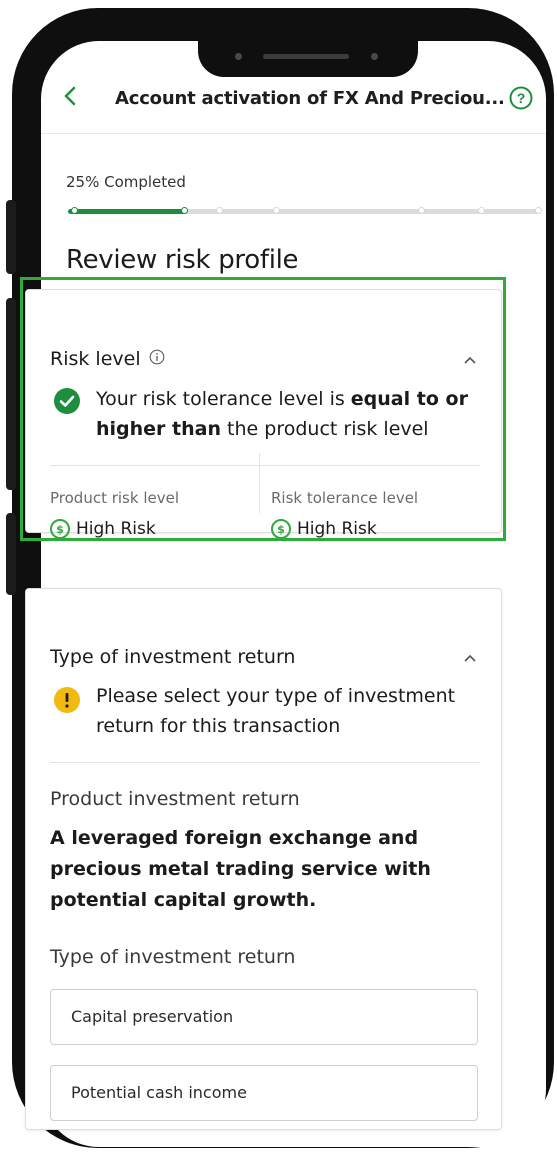 The width and height of the screenshot is (557, 1155). Describe the element at coordinates (67, 405) in the screenshot. I see `check-circle-icon` at that location.